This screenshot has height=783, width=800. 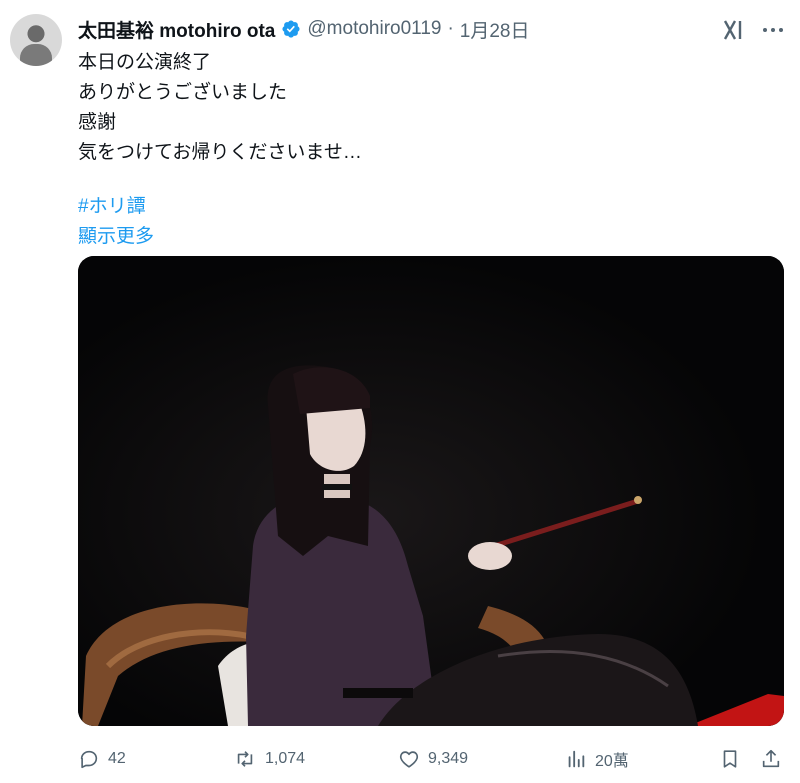 I want to click on repost-button: 1,074, so click(x=269, y=759).